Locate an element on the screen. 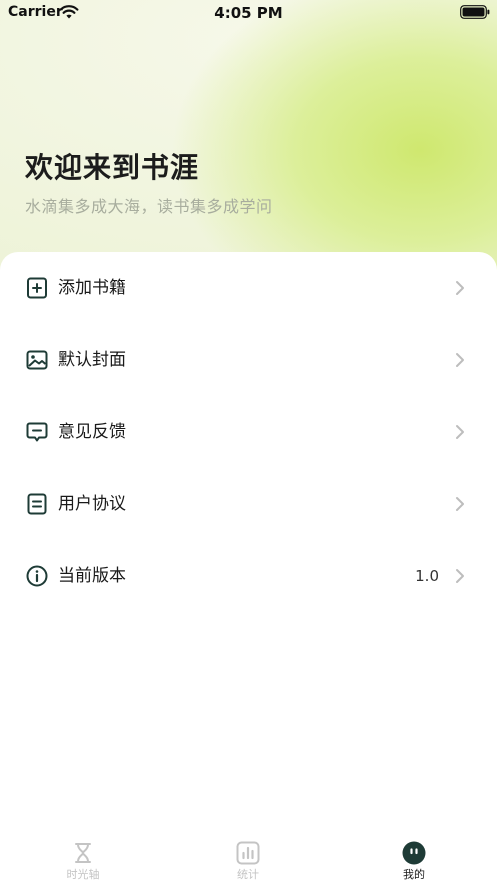 The image size is (497, 883). menu-item-version: 当前版本 1.0 is located at coordinates (248, 576).